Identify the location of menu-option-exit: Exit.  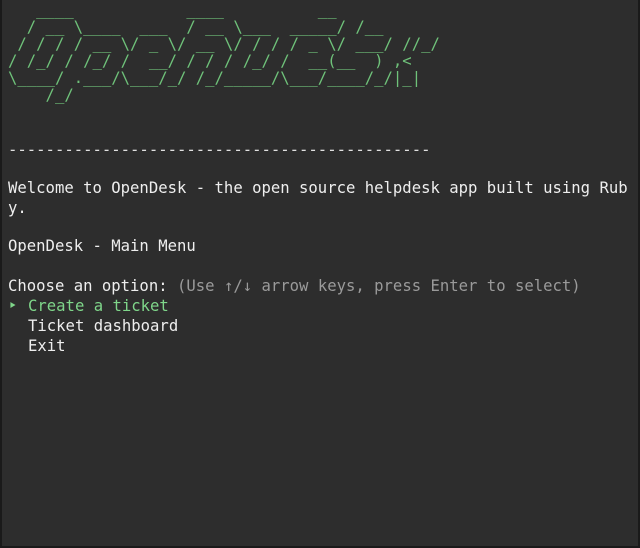
(37, 346).